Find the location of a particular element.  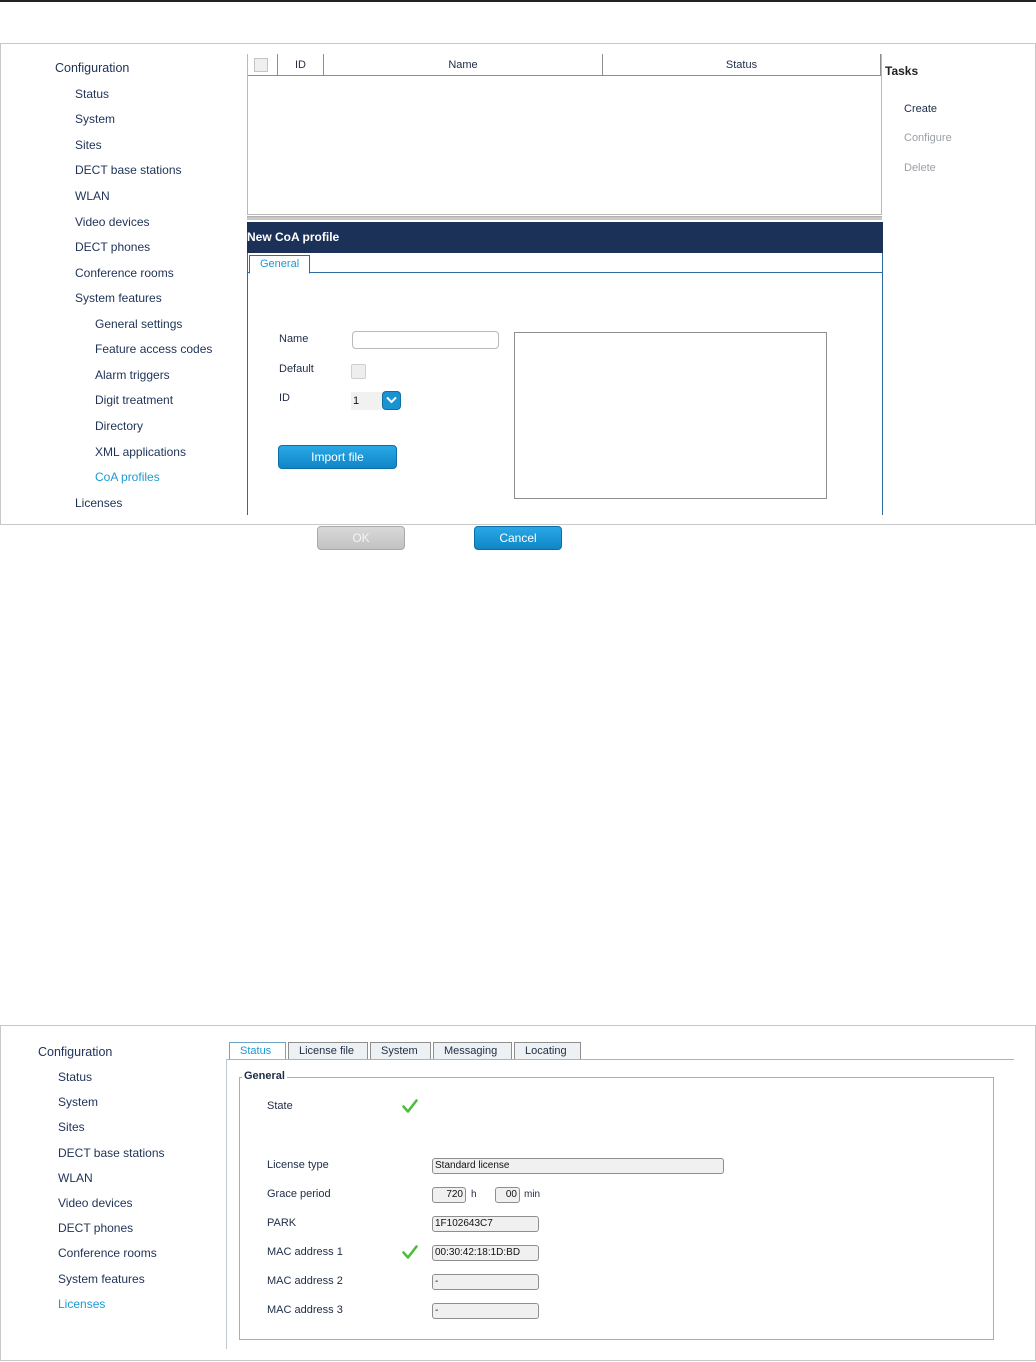

nav-alarm-triggers: Alarm triggers is located at coordinates (132, 375).